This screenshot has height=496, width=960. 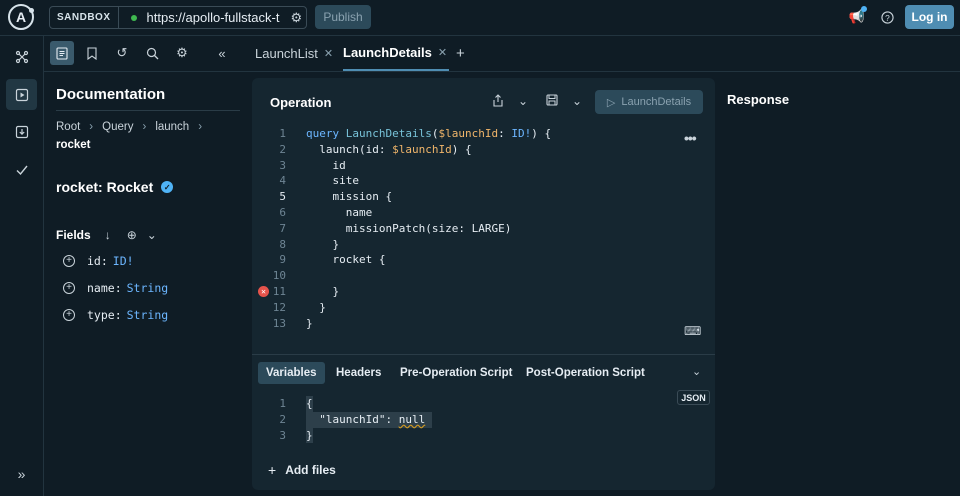 I want to click on add-all-fields-icon: ⊕, so click(x=132, y=235).